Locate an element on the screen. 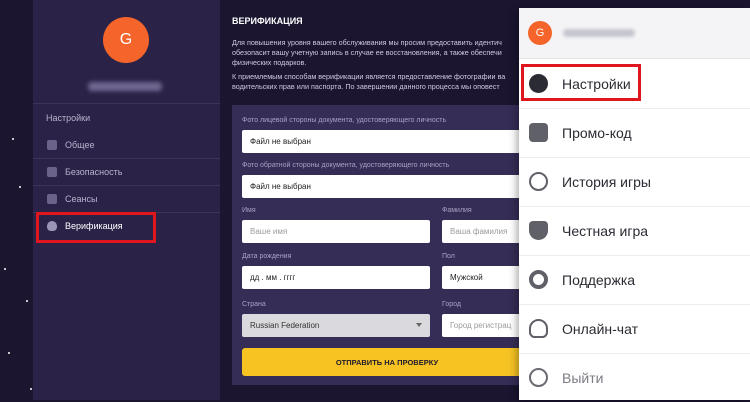  dob-input: дд . мм . гггг is located at coordinates (336, 277).